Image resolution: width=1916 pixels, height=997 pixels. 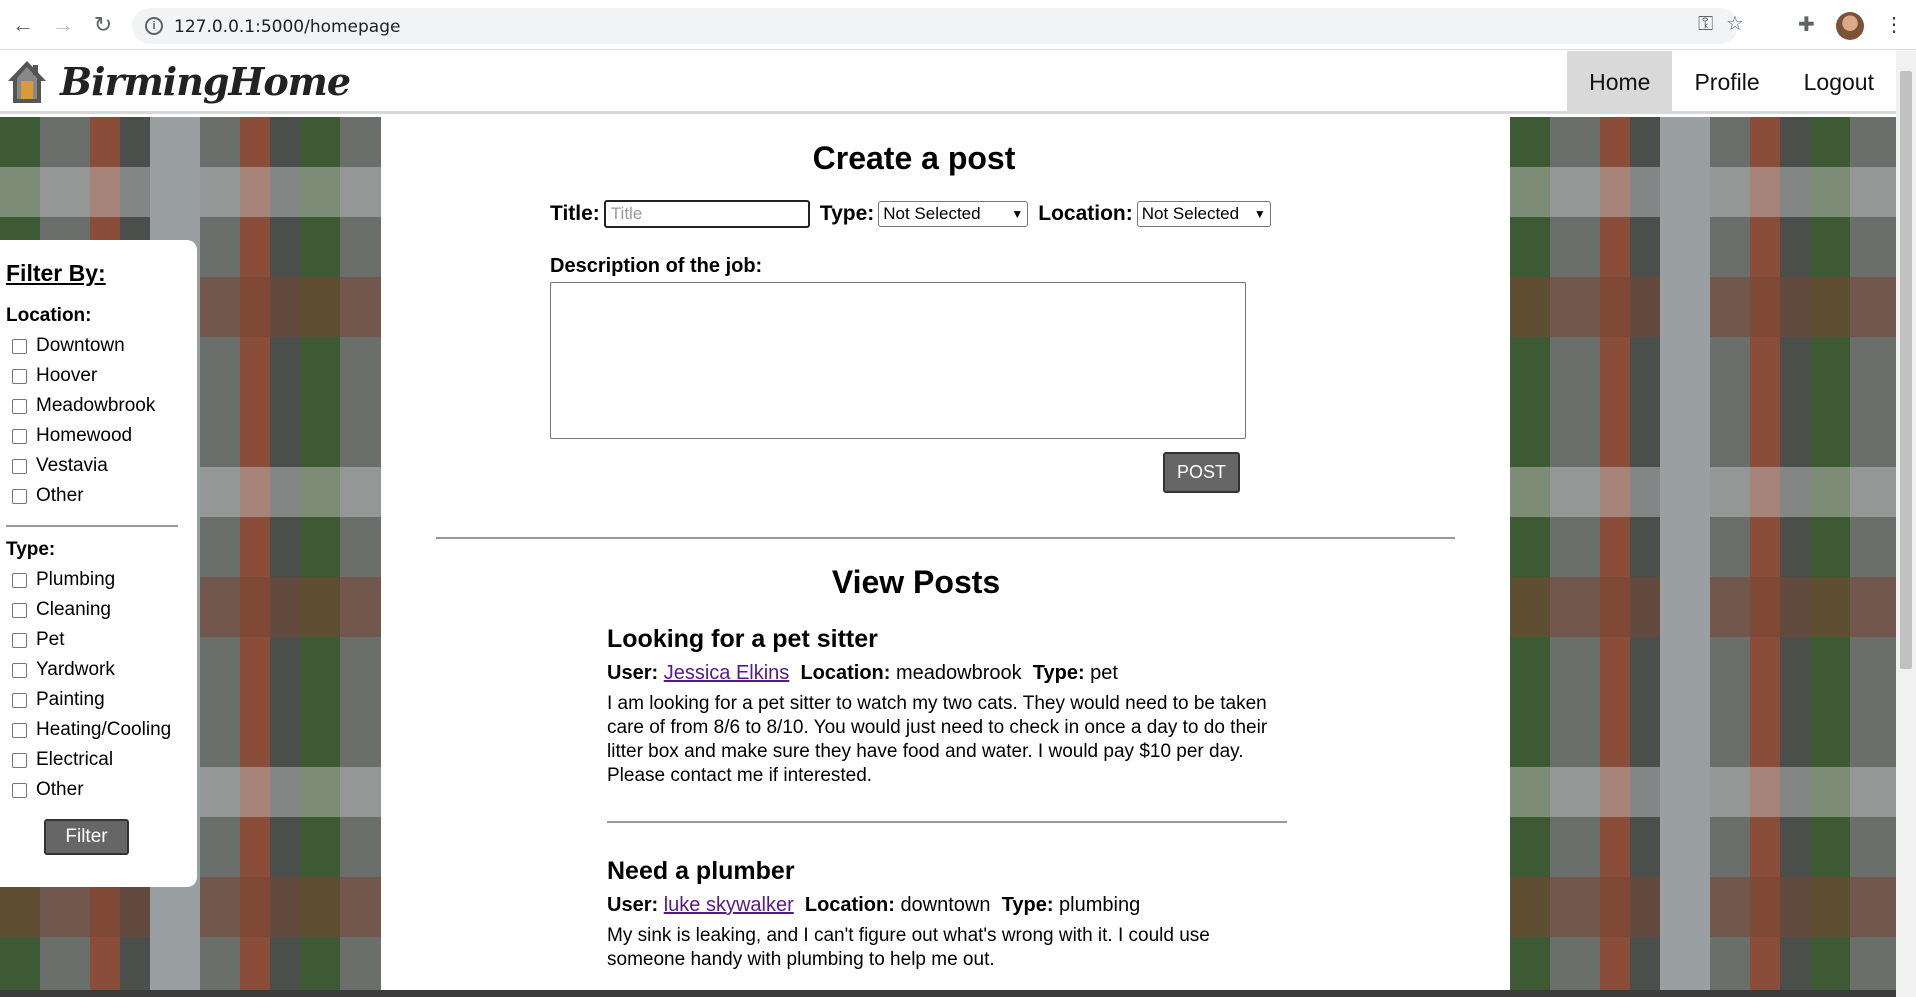 What do you see at coordinates (67, 375) in the screenshot?
I see `option-label: Hoover` at bounding box center [67, 375].